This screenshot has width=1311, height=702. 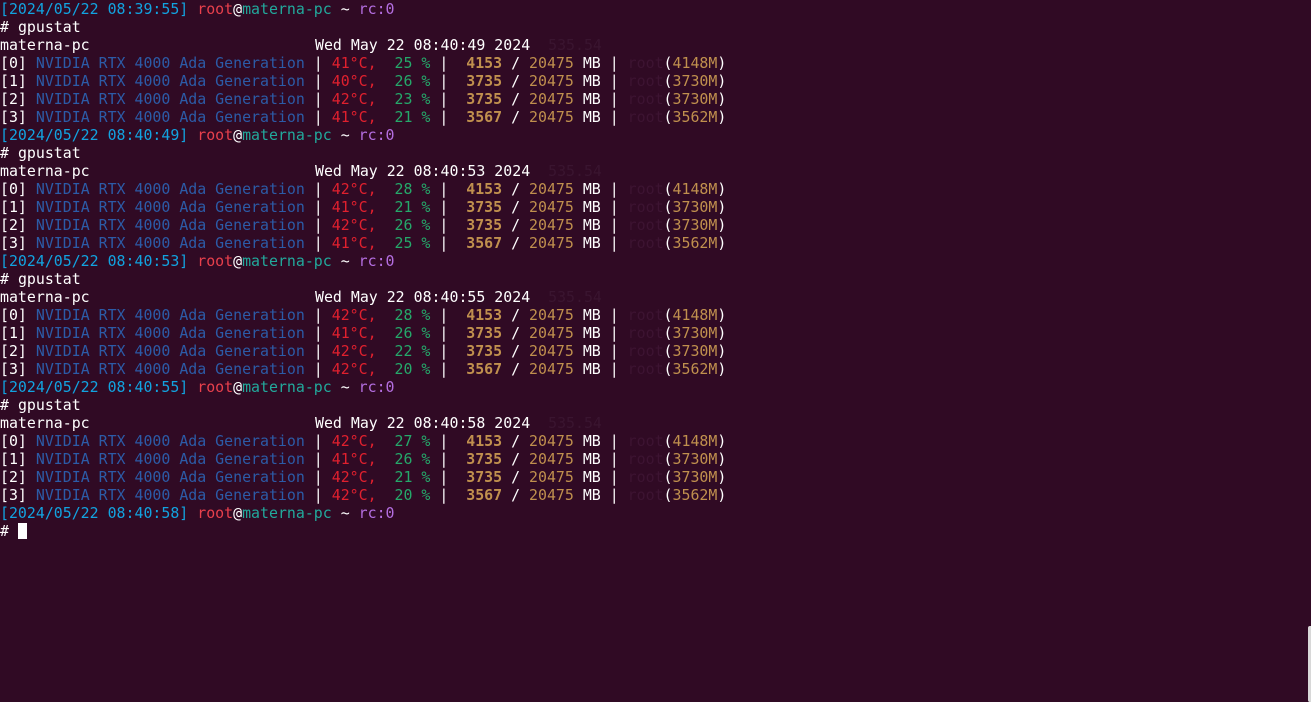 I want to click on gpu-memory-used: 3567, so click(x=484, y=117).